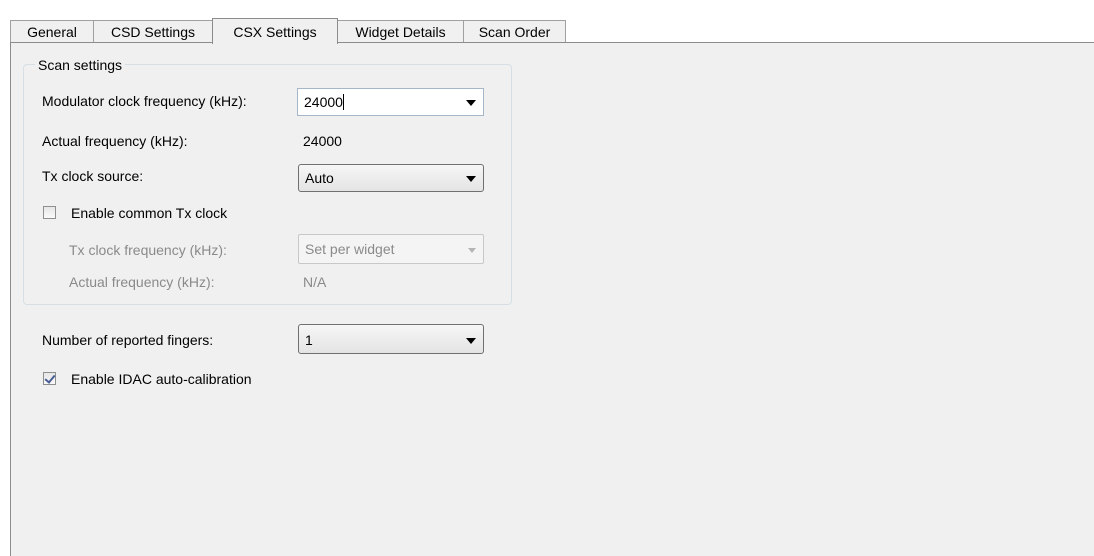 The width and height of the screenshot is (1094, 556). What do you see at coordinates (148, 250) in the screenshot?
I see `tx-clock-frequency-label: Tx clock frequency (kHz):` at bounding box center [148, 250].